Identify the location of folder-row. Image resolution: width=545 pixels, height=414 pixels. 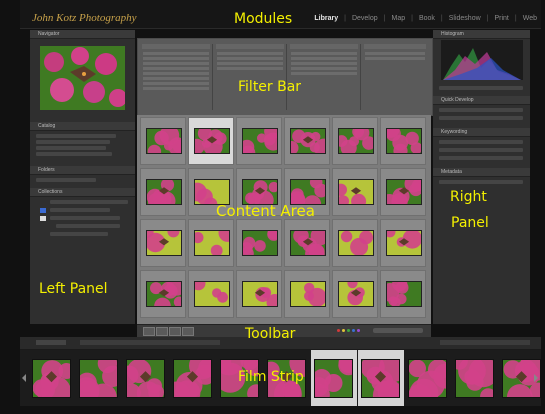
(66, 180).